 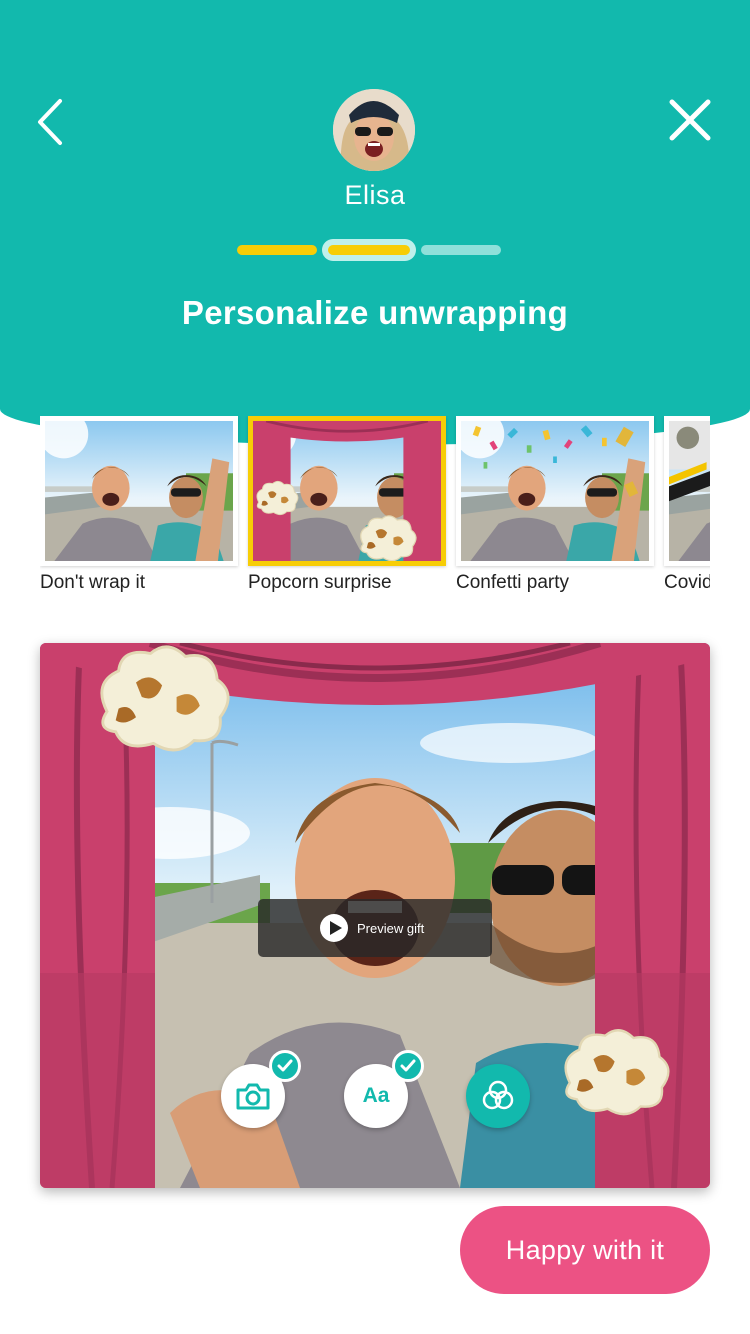 I want to click on text-icon: Aa, so click(x=376, y=1095).